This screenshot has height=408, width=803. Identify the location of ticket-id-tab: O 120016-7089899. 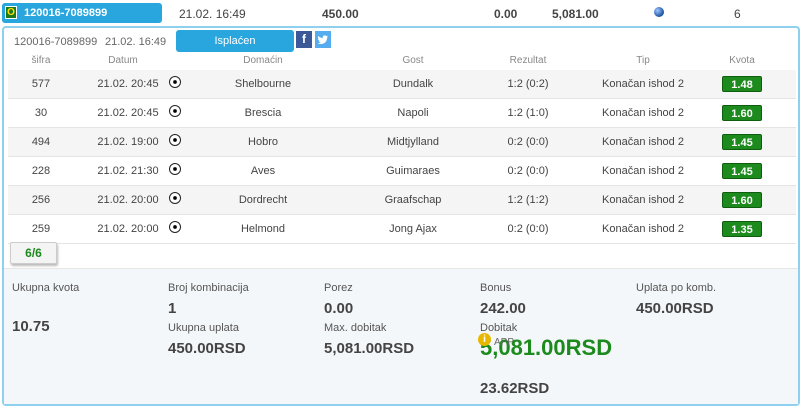
(82, 13).